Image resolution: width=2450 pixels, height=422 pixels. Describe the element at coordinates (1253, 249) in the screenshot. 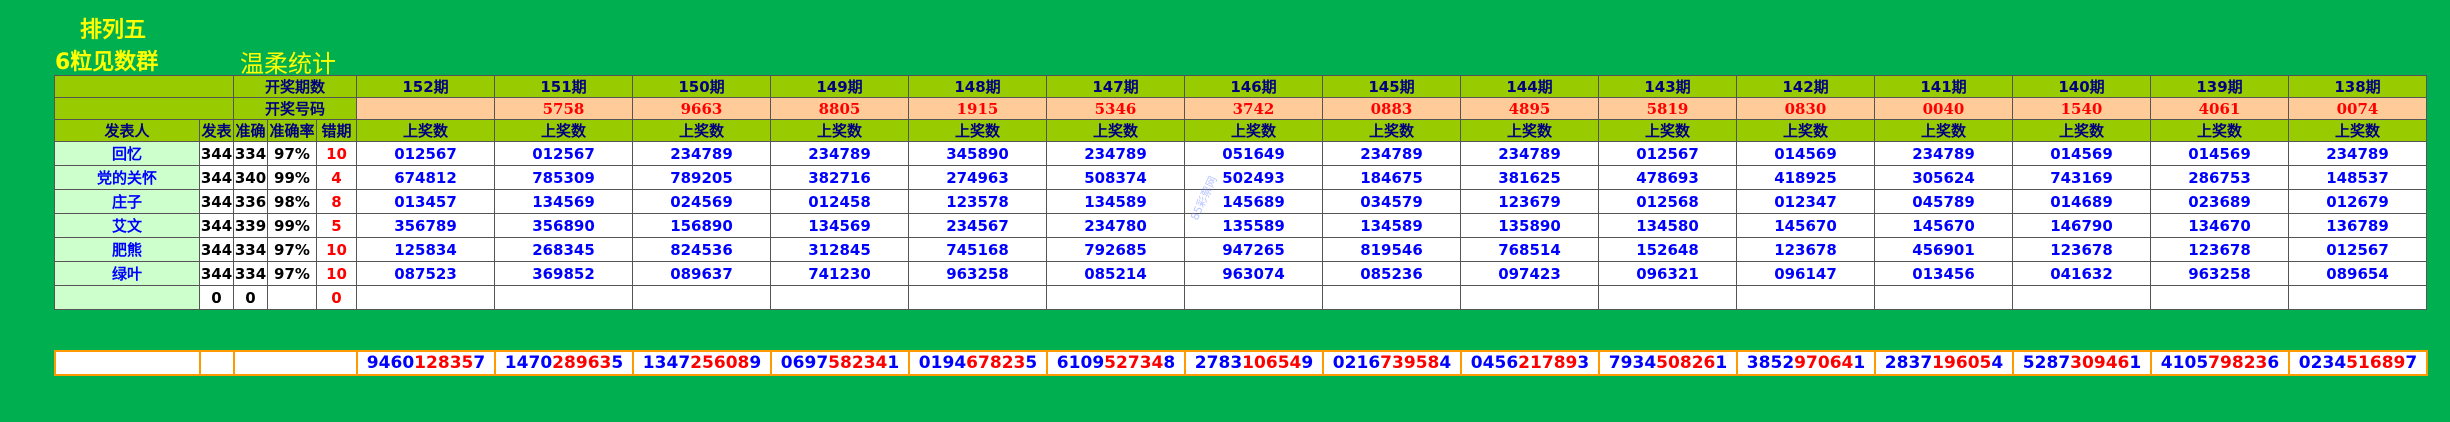

I see `number-cell: 947265` at that location.